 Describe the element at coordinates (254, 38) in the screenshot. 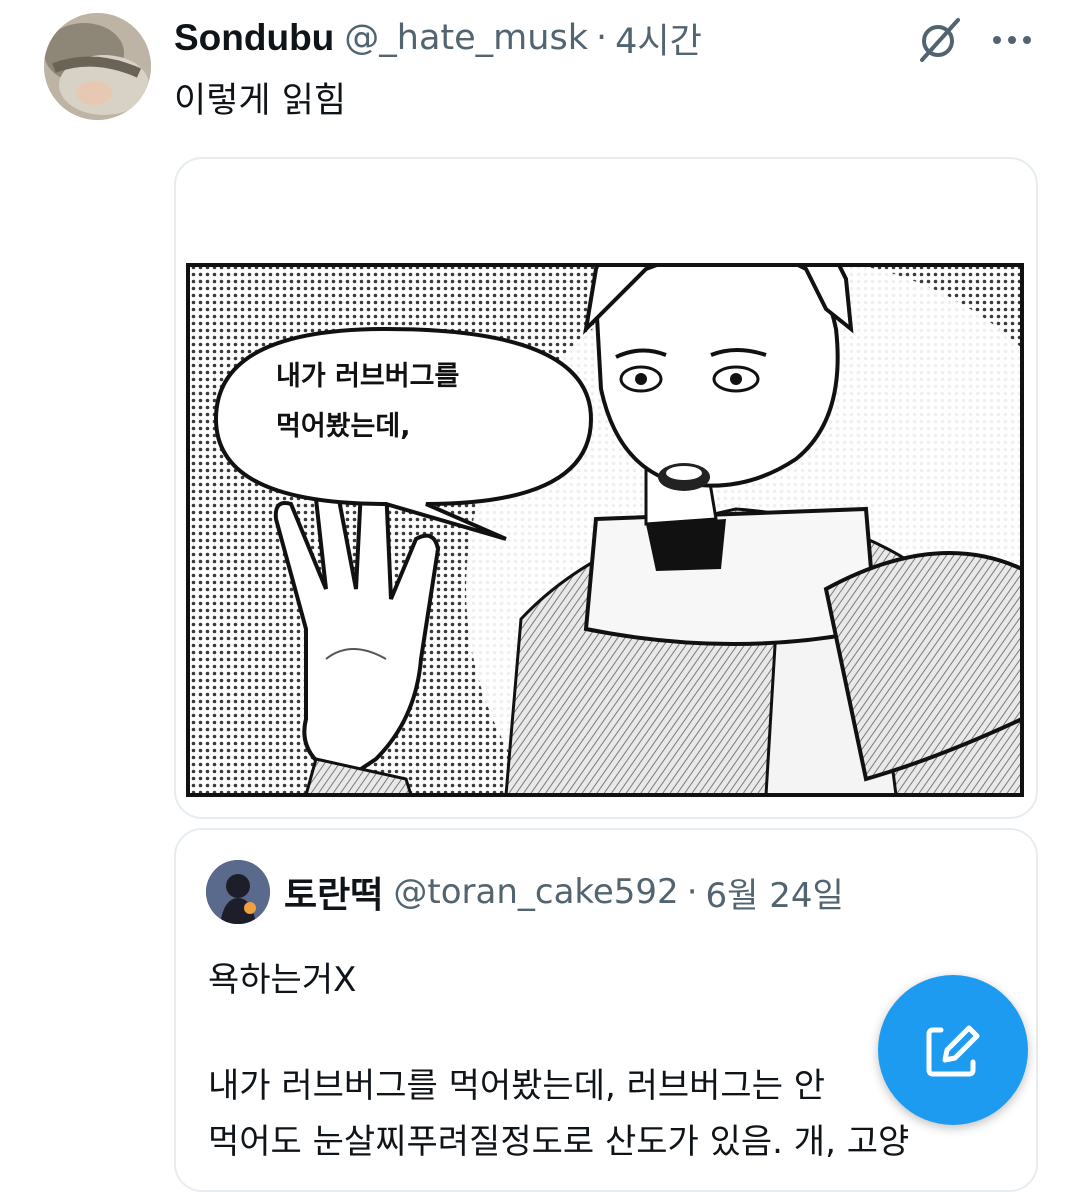

I see `display-name: Sondubu` at that location.